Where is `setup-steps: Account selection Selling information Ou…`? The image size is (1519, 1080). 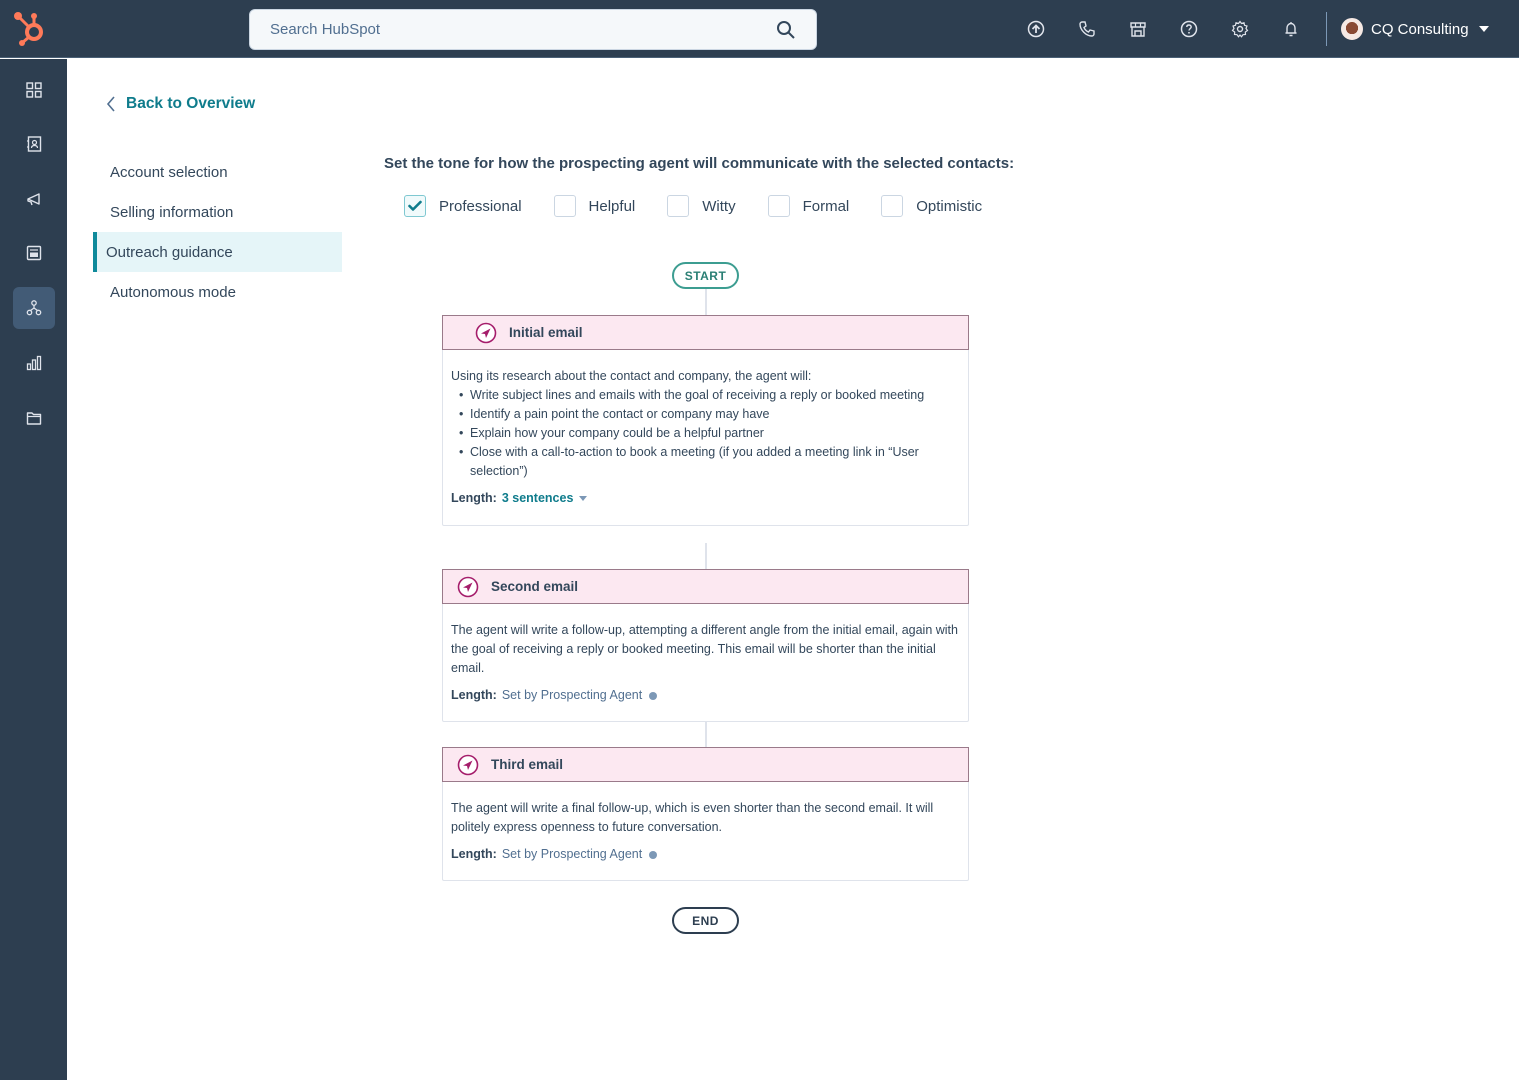 setup-steps: Account selection Selling information Ou… is located at coordinates (217, 232).